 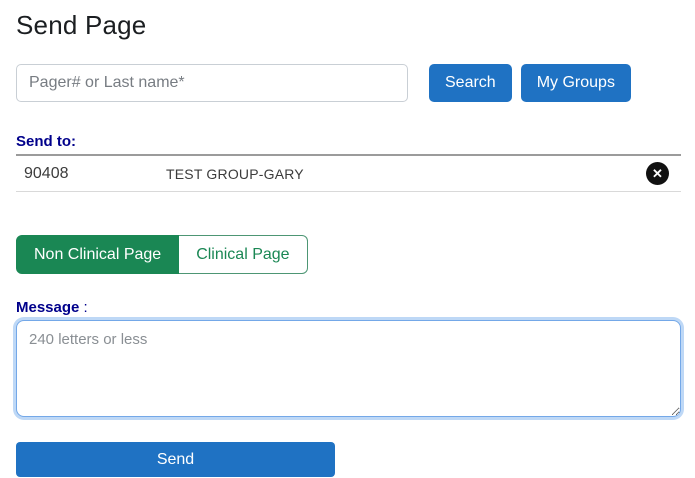 What do you see at coordinates (175, 459) in the screenshot?
I see `send-button: Send` at bounding box center [175, 459].